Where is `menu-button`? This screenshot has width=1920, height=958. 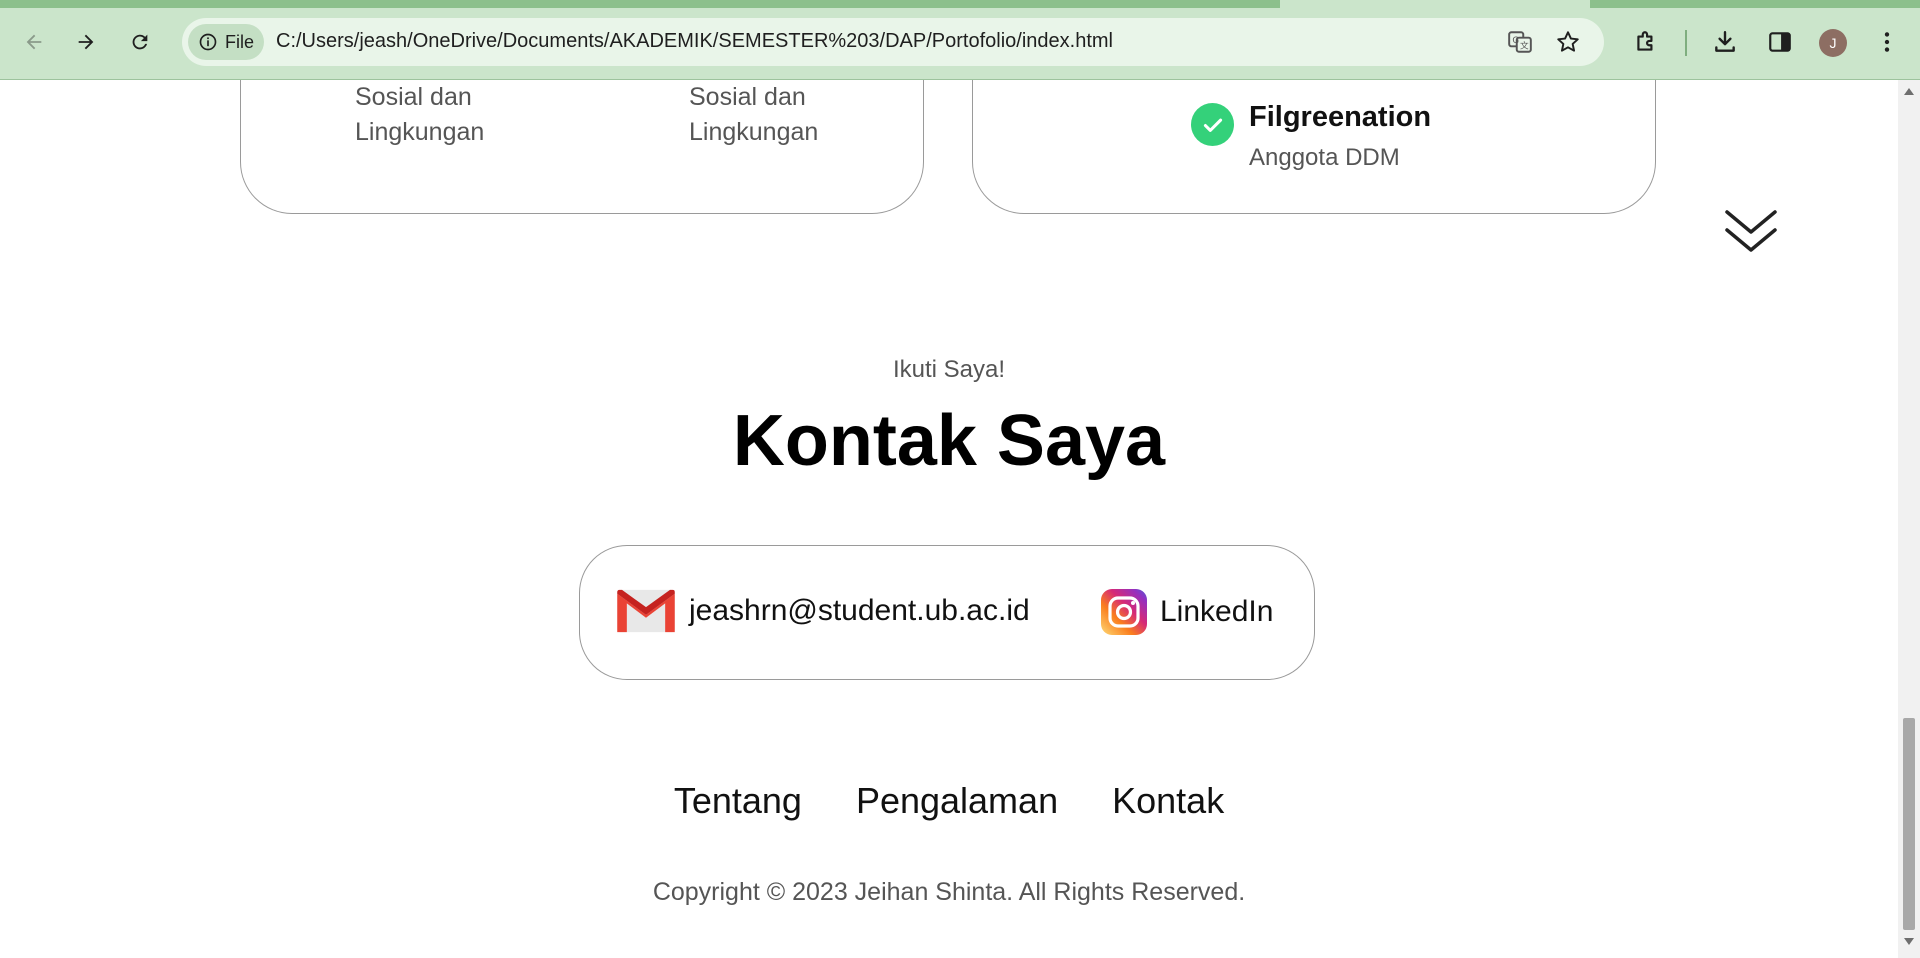
menu-button is located at coordinates (1887, 42).